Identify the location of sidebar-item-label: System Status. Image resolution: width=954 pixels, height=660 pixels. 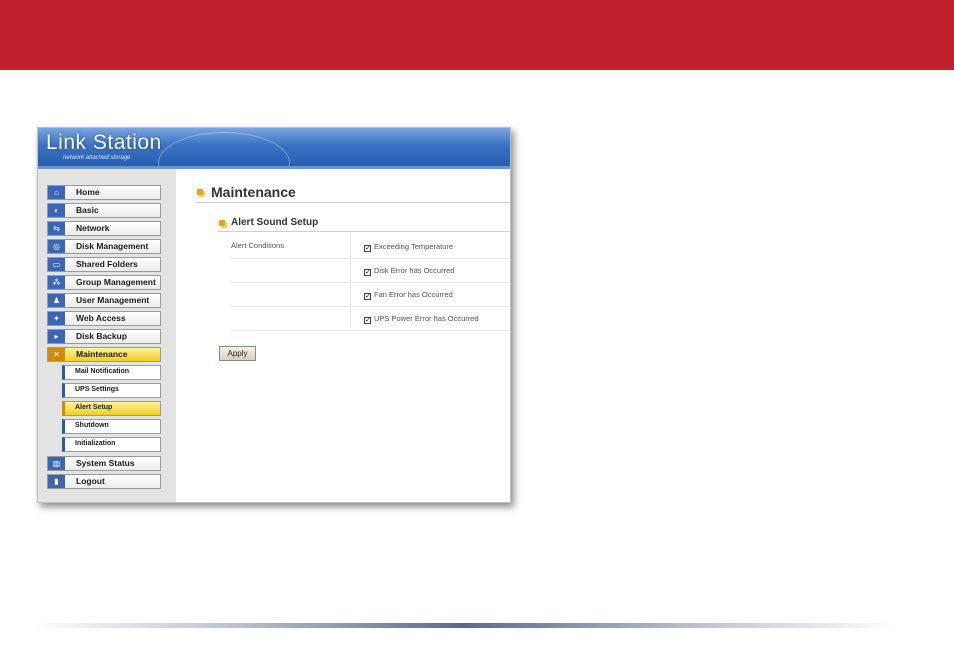
(105, 463).